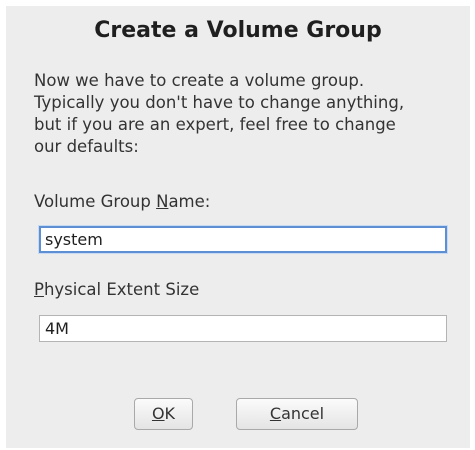 Image resolution: width=475 pixels, height=450 pixels. Describe the element at coordinates (238, 30) in the screenshot. I see `dialog-title: Create a Volume Group` at that location.